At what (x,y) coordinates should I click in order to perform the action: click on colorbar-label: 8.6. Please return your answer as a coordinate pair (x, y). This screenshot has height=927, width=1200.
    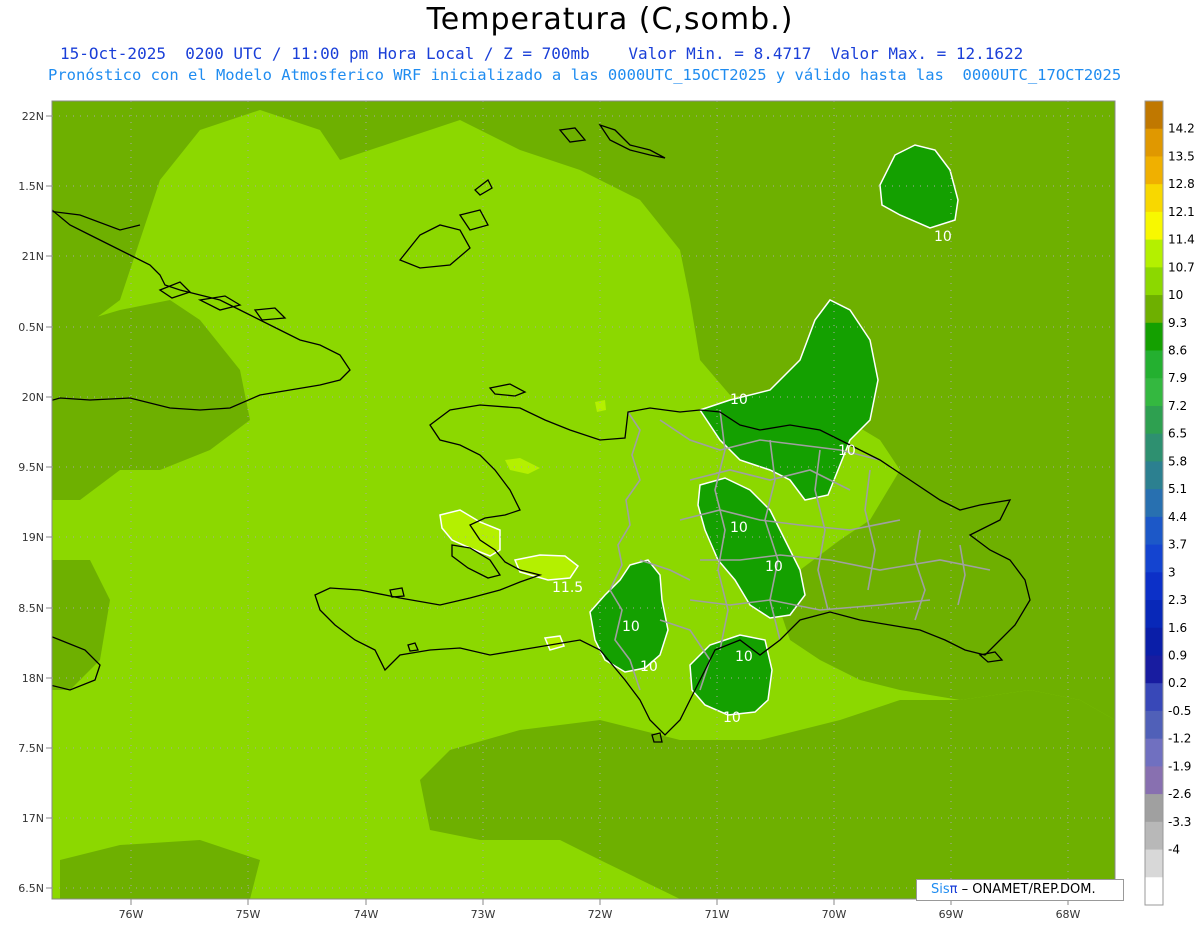
    Looking at the image, I should click on (1177, 351).